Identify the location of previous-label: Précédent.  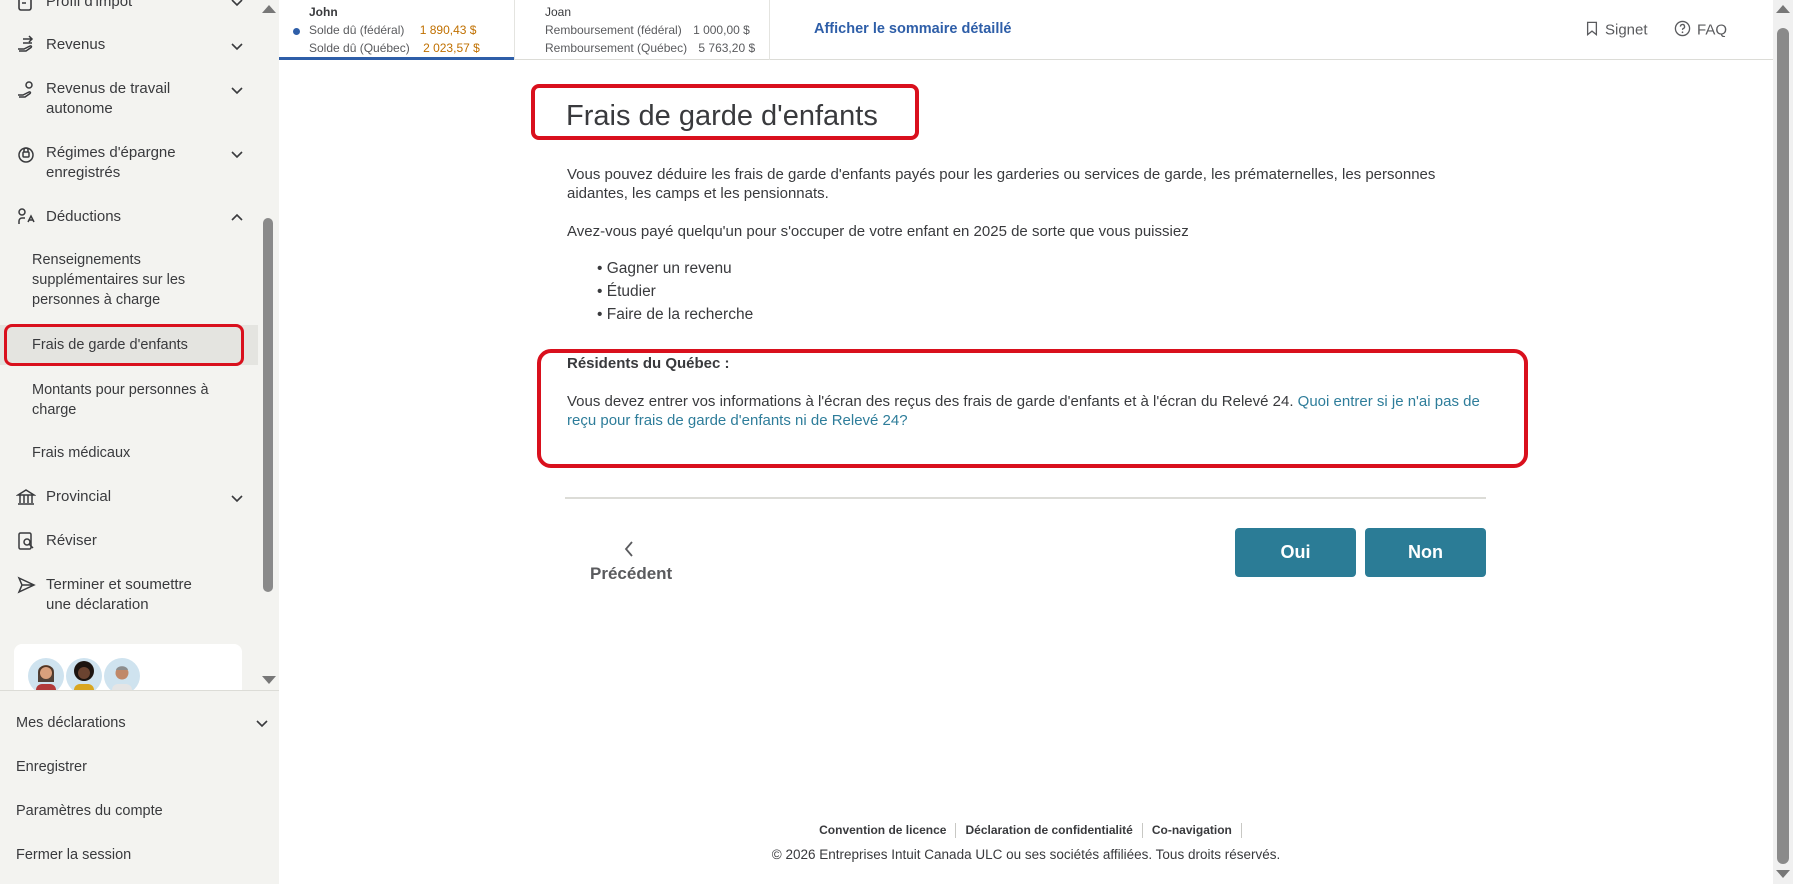
(631, 573).